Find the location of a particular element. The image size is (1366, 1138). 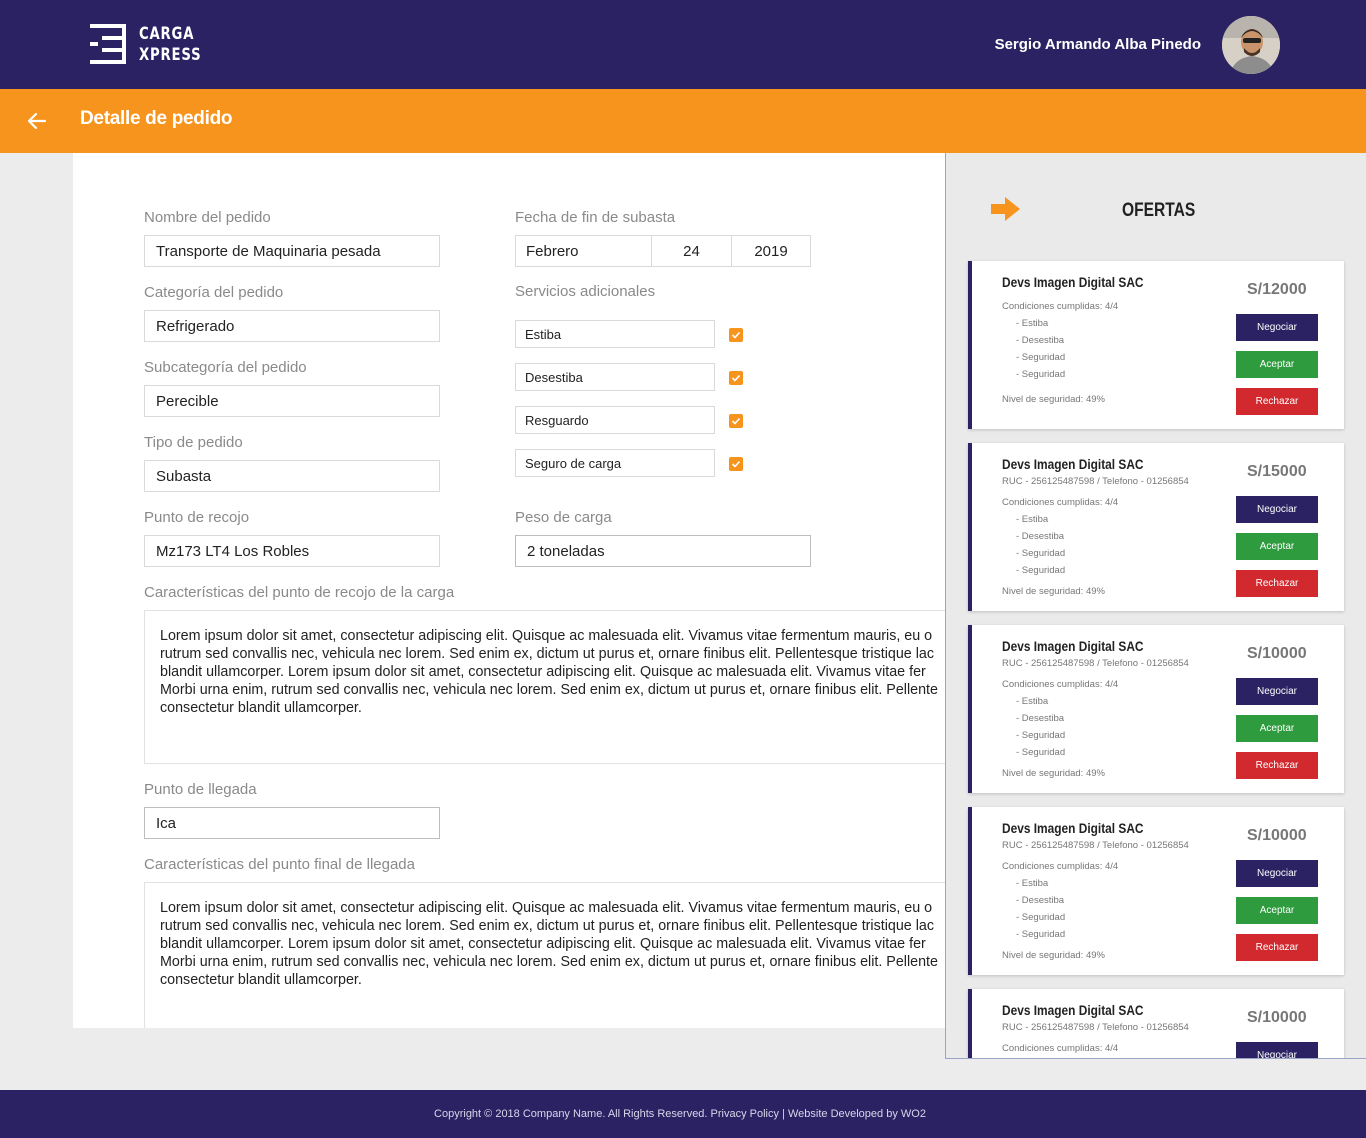

seguro-checkbox is located at coordinates (736, 464).